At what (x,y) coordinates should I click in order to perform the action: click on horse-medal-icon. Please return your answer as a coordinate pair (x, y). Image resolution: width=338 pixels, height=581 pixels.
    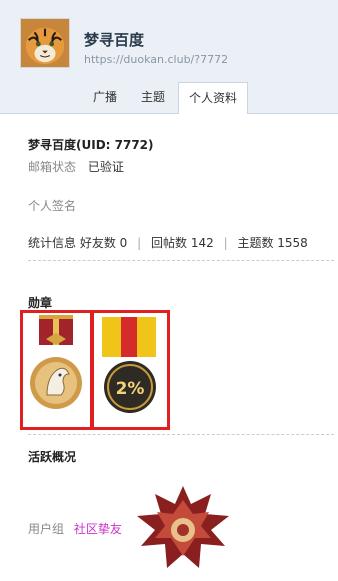
    Looking at the image, I should click on (56, 362).